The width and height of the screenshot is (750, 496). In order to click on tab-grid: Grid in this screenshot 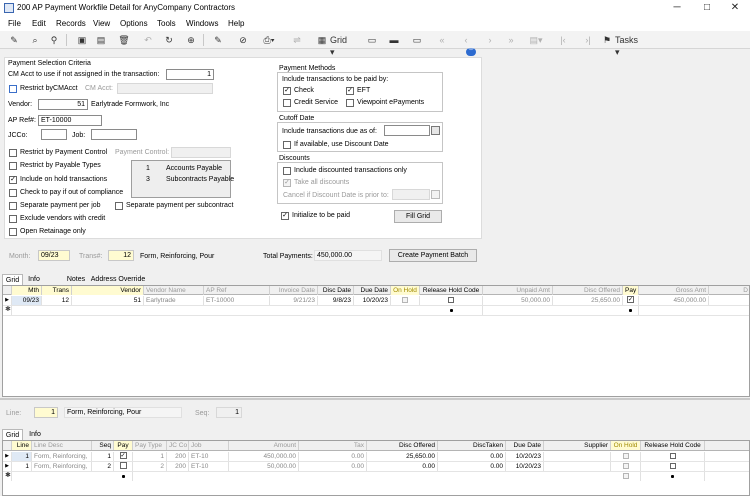, I will do `click(12, 279)`.